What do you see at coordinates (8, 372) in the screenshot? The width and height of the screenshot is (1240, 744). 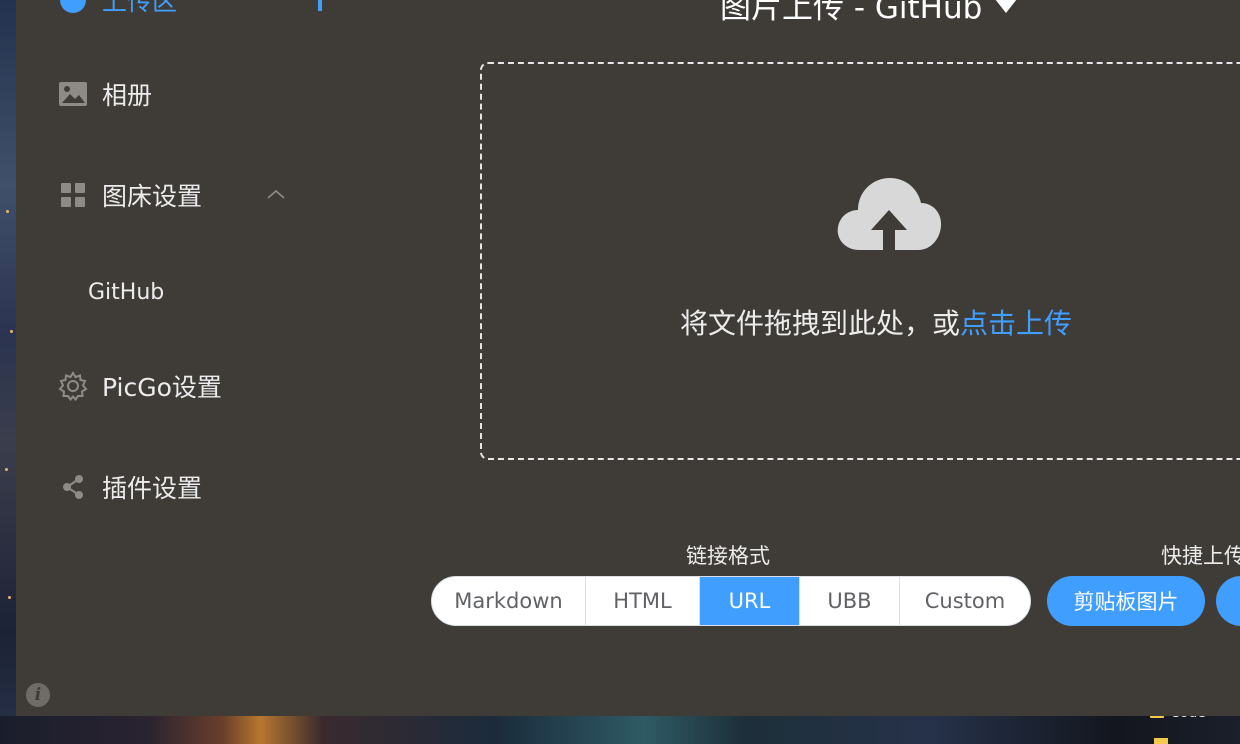 I see `desktop-wallpaper-left` at bounding box center [8, 372].